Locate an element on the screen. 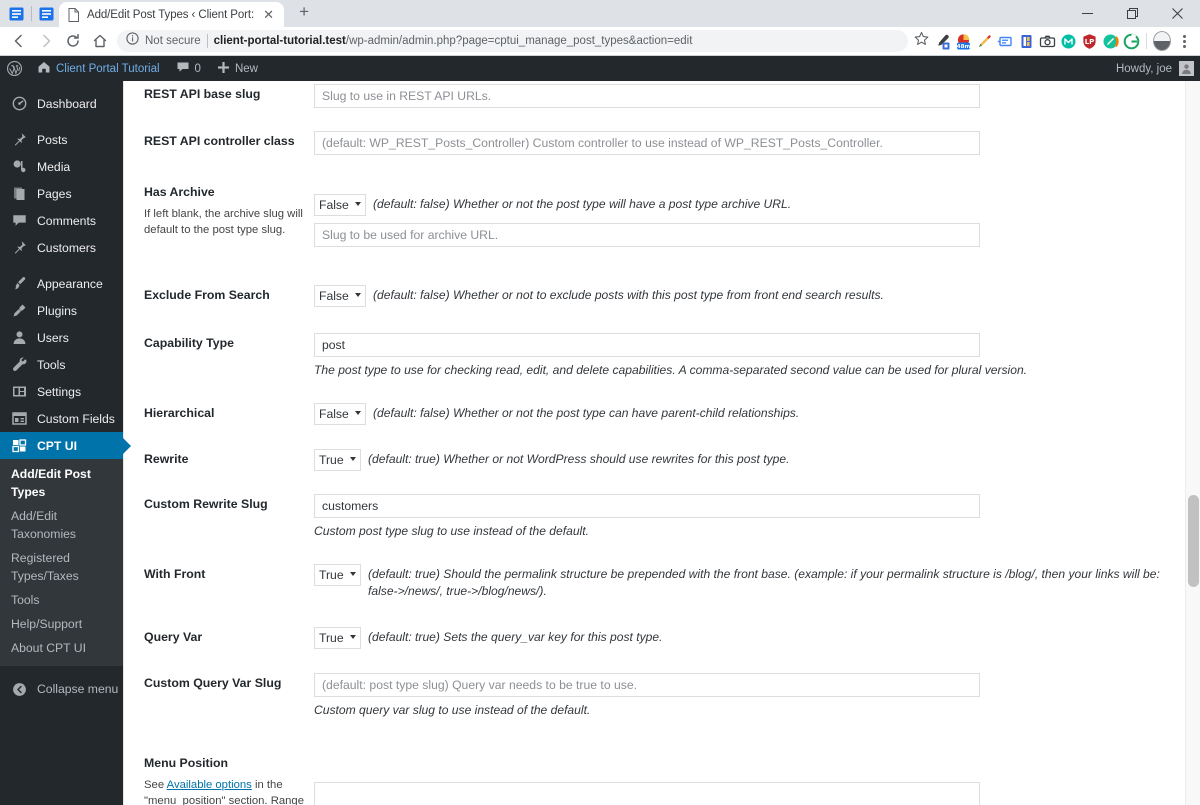  query-var-select: True is located at coordinates (337, 638).